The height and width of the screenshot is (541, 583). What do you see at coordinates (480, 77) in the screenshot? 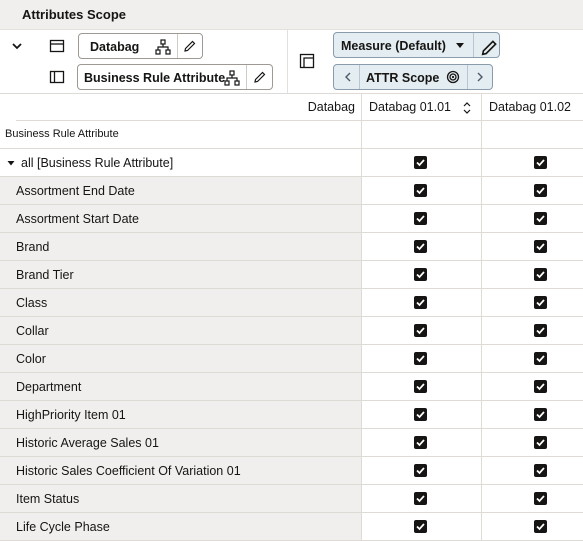
I see `chevron-right-icon` at bounding box center [480, 77].